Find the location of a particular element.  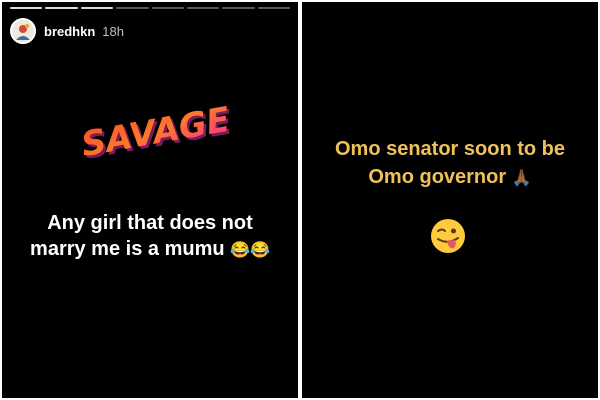

story-header: bredhkn 18h is located at coordinates (67, 31).